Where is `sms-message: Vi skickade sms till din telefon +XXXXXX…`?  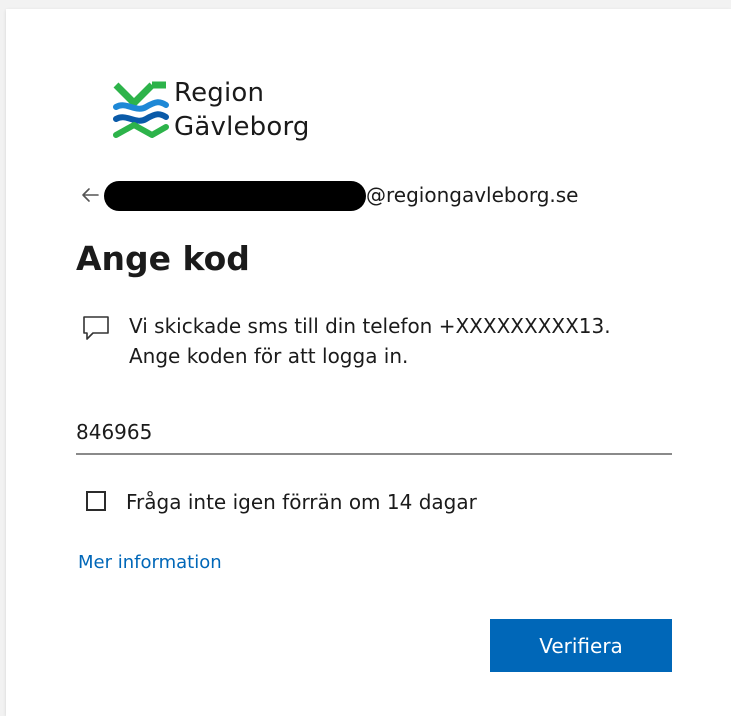
sms-message: Vi skickade sms till din telefon +XXXXXX… is located at coordinates (382, 346).